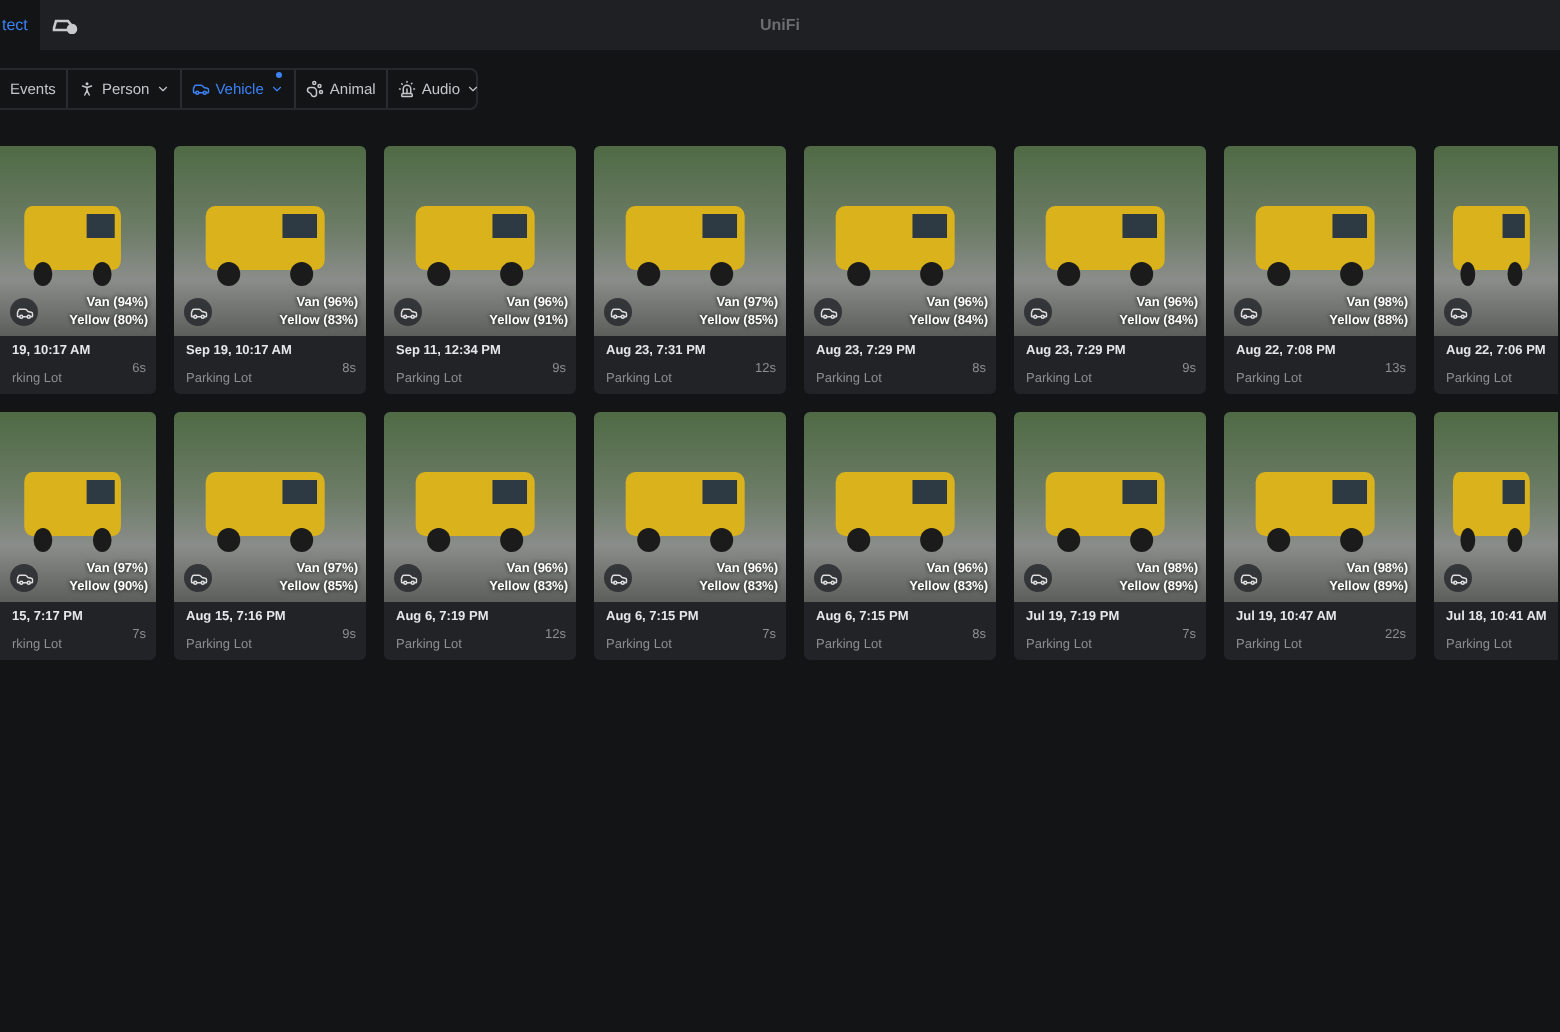 The image size is (1560, 1032). I want to click on siren-icon, so click(406, 89).